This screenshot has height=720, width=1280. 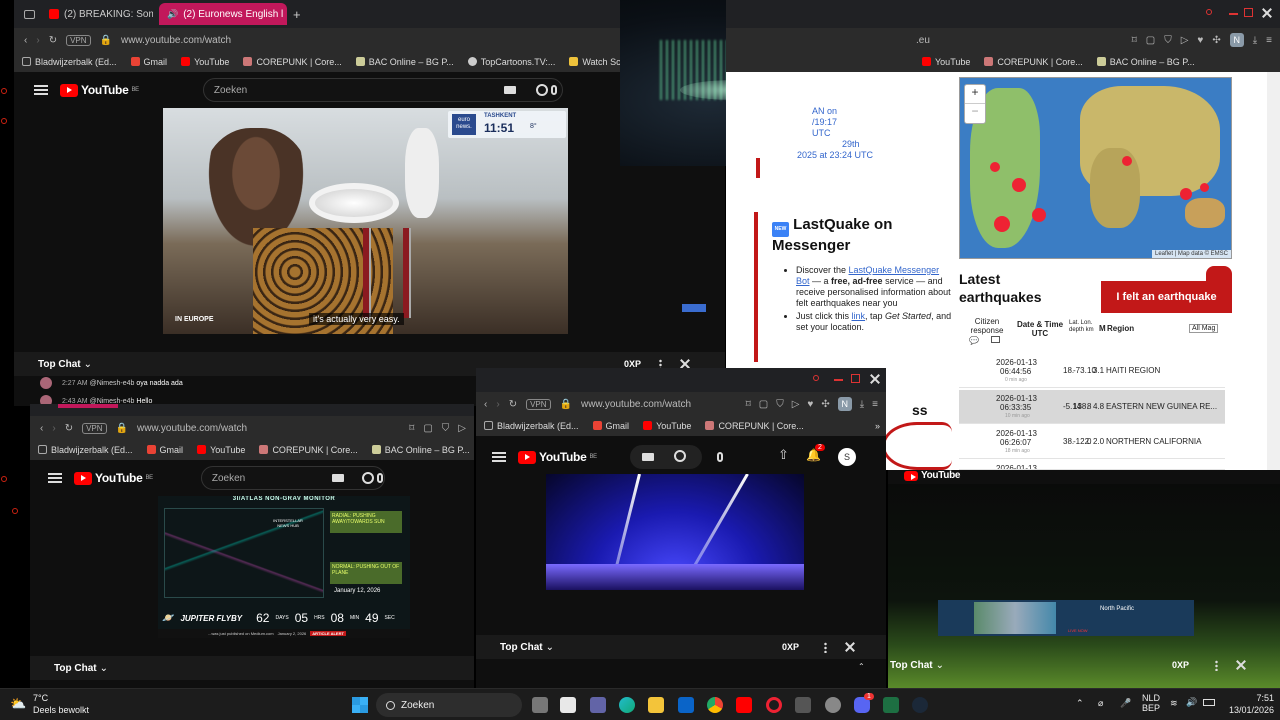 I want to click on opera-icon, so click(x=774, y=705).